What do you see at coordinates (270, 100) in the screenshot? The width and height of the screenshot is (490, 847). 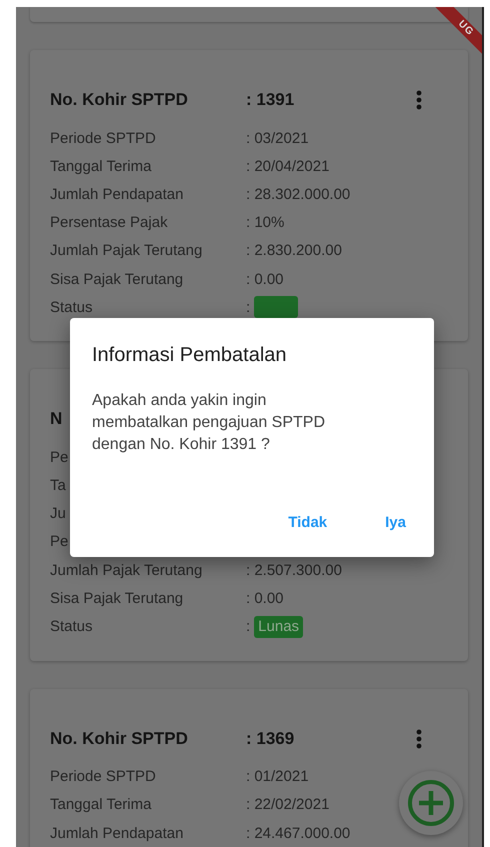 I see `card-title-value: : 1391` at bounding box center [270, 100].